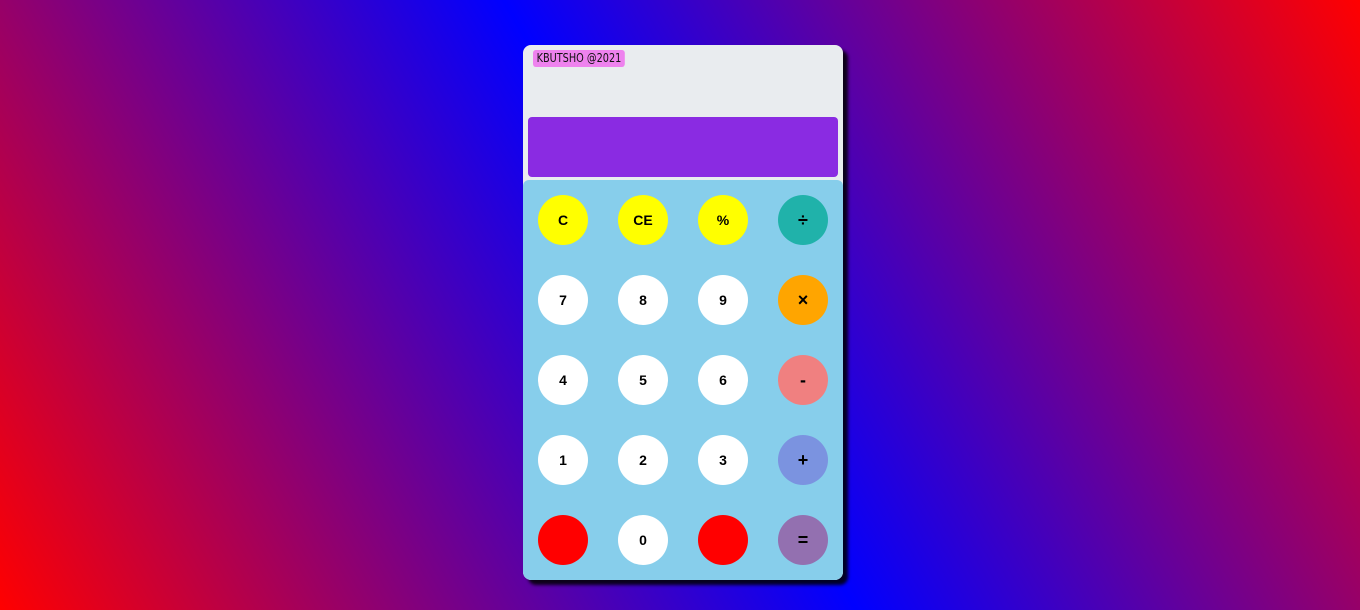  I want to click on multiply-button: ×, so click(803, 300).